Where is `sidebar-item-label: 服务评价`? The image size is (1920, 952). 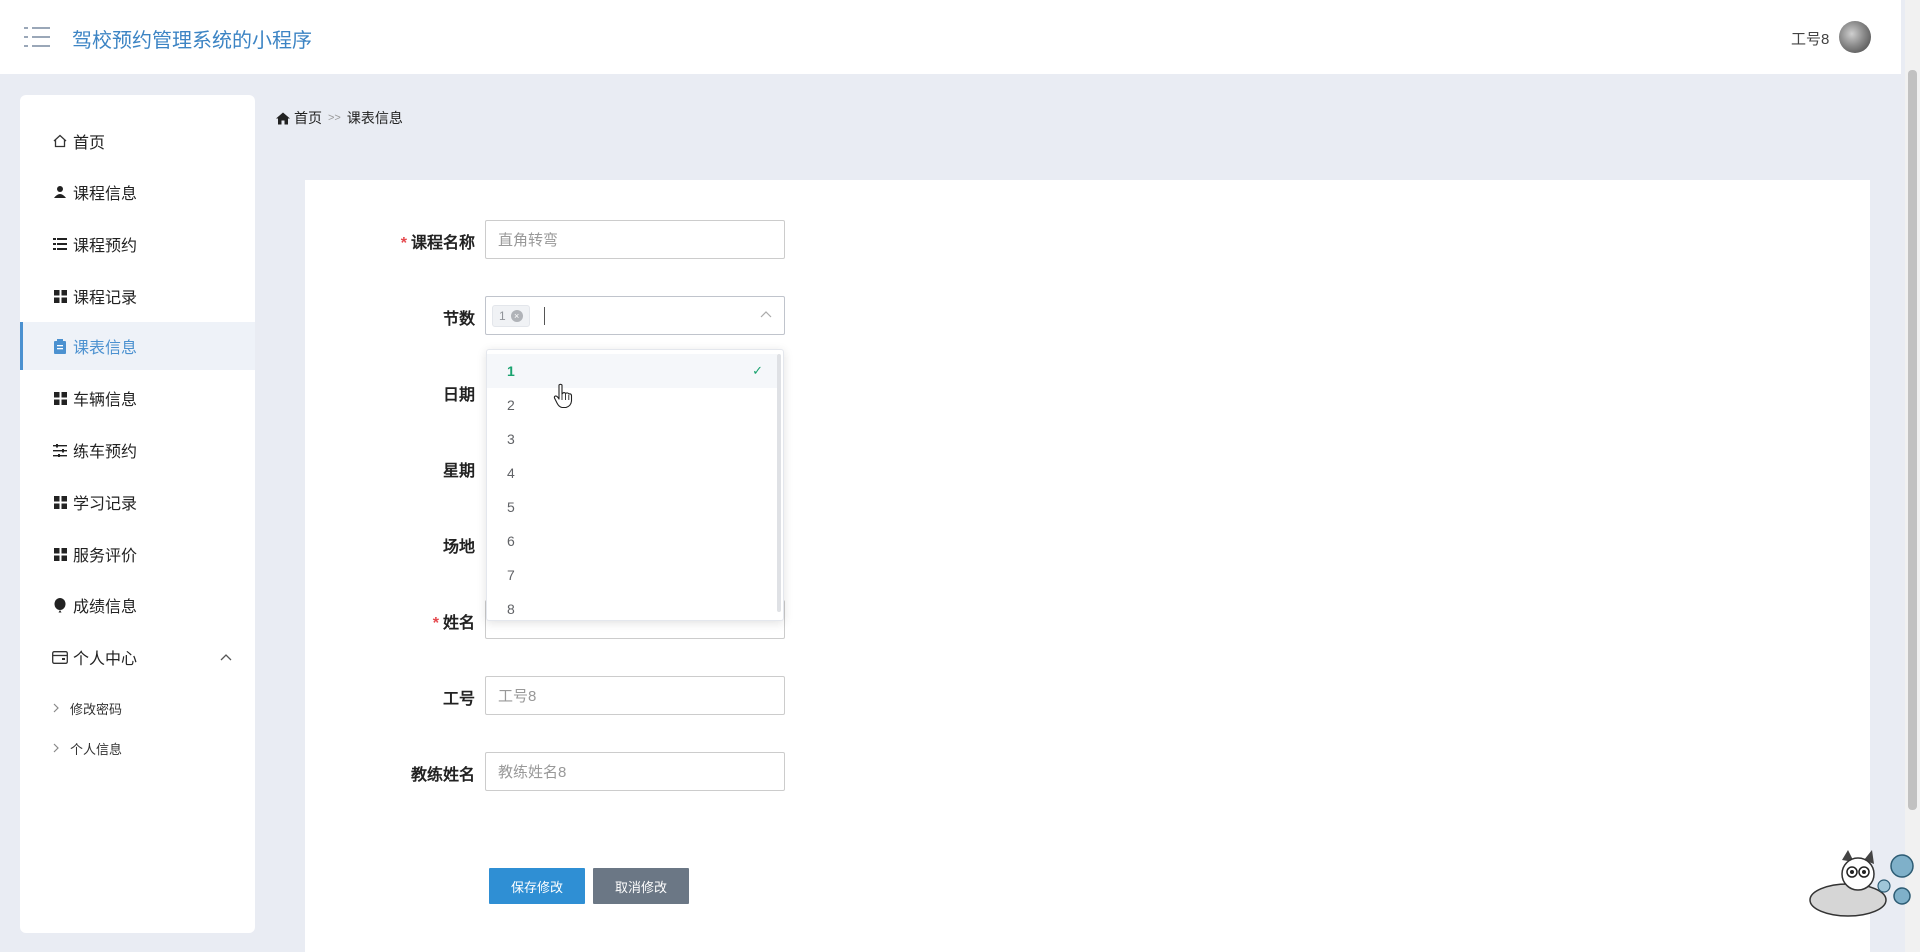
sidebar-item-label: 服务评价 is located at coordinates (105, 556).